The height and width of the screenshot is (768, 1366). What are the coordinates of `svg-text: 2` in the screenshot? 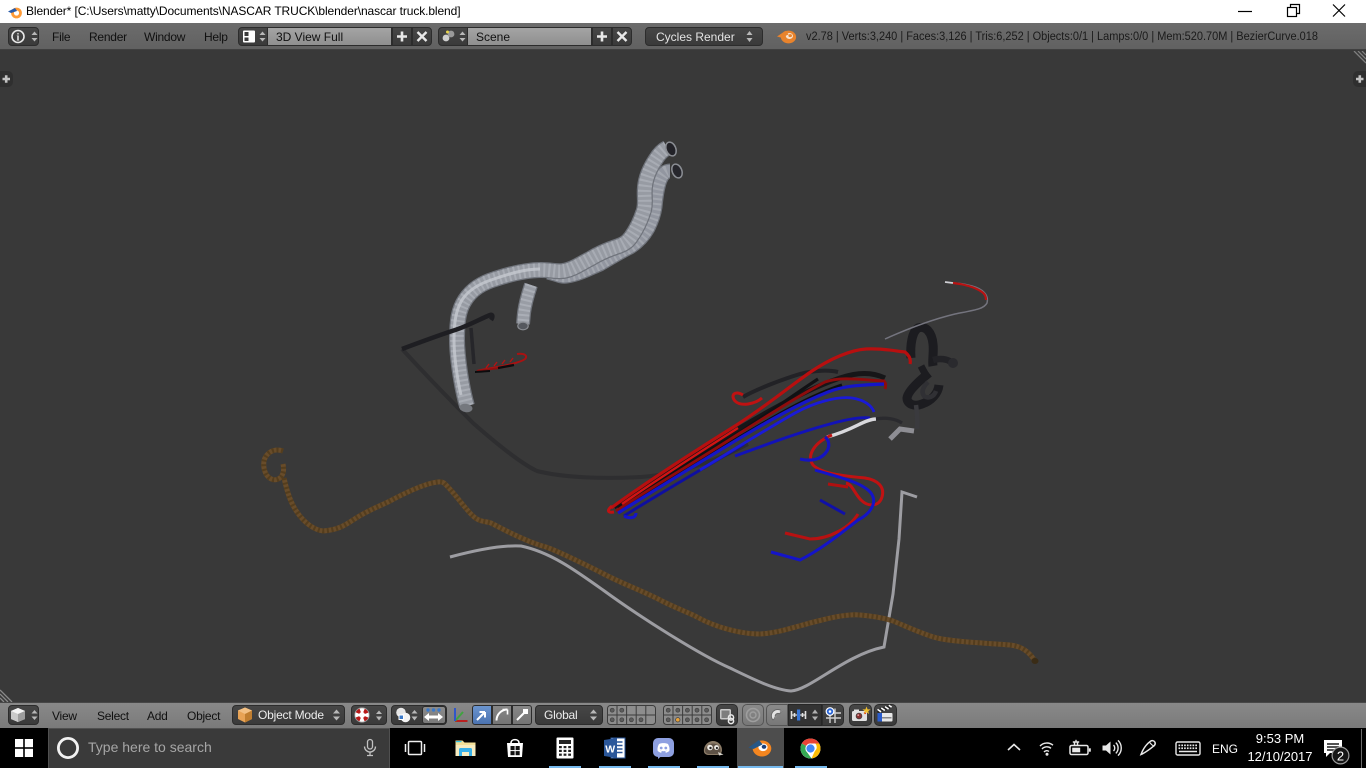 It's located at (1340, 755).